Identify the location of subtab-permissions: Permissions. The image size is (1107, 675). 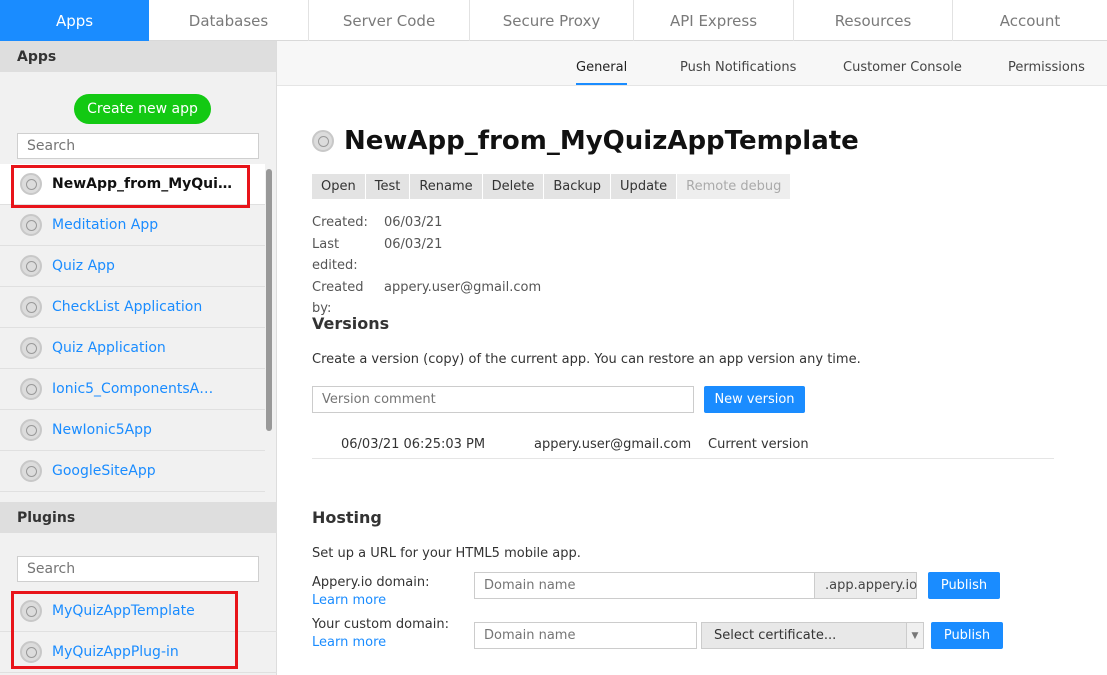
(1046, 67).